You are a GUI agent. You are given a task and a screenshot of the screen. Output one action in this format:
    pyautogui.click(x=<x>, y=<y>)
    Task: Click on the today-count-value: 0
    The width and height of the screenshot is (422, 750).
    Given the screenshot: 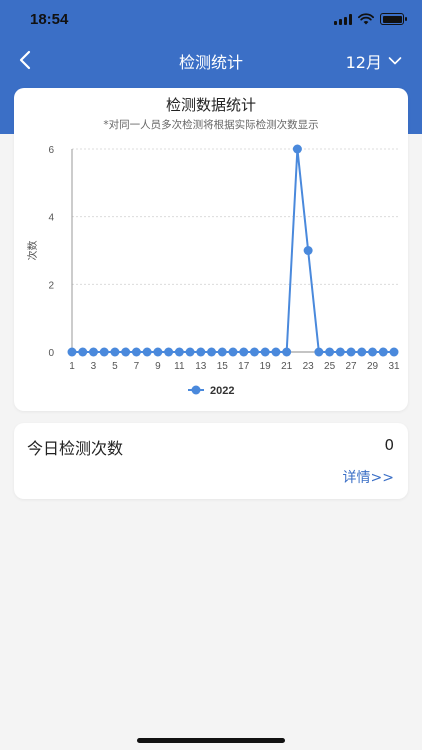 What is the action you would take?
    pyautogui.click(x=389, y=445)
    